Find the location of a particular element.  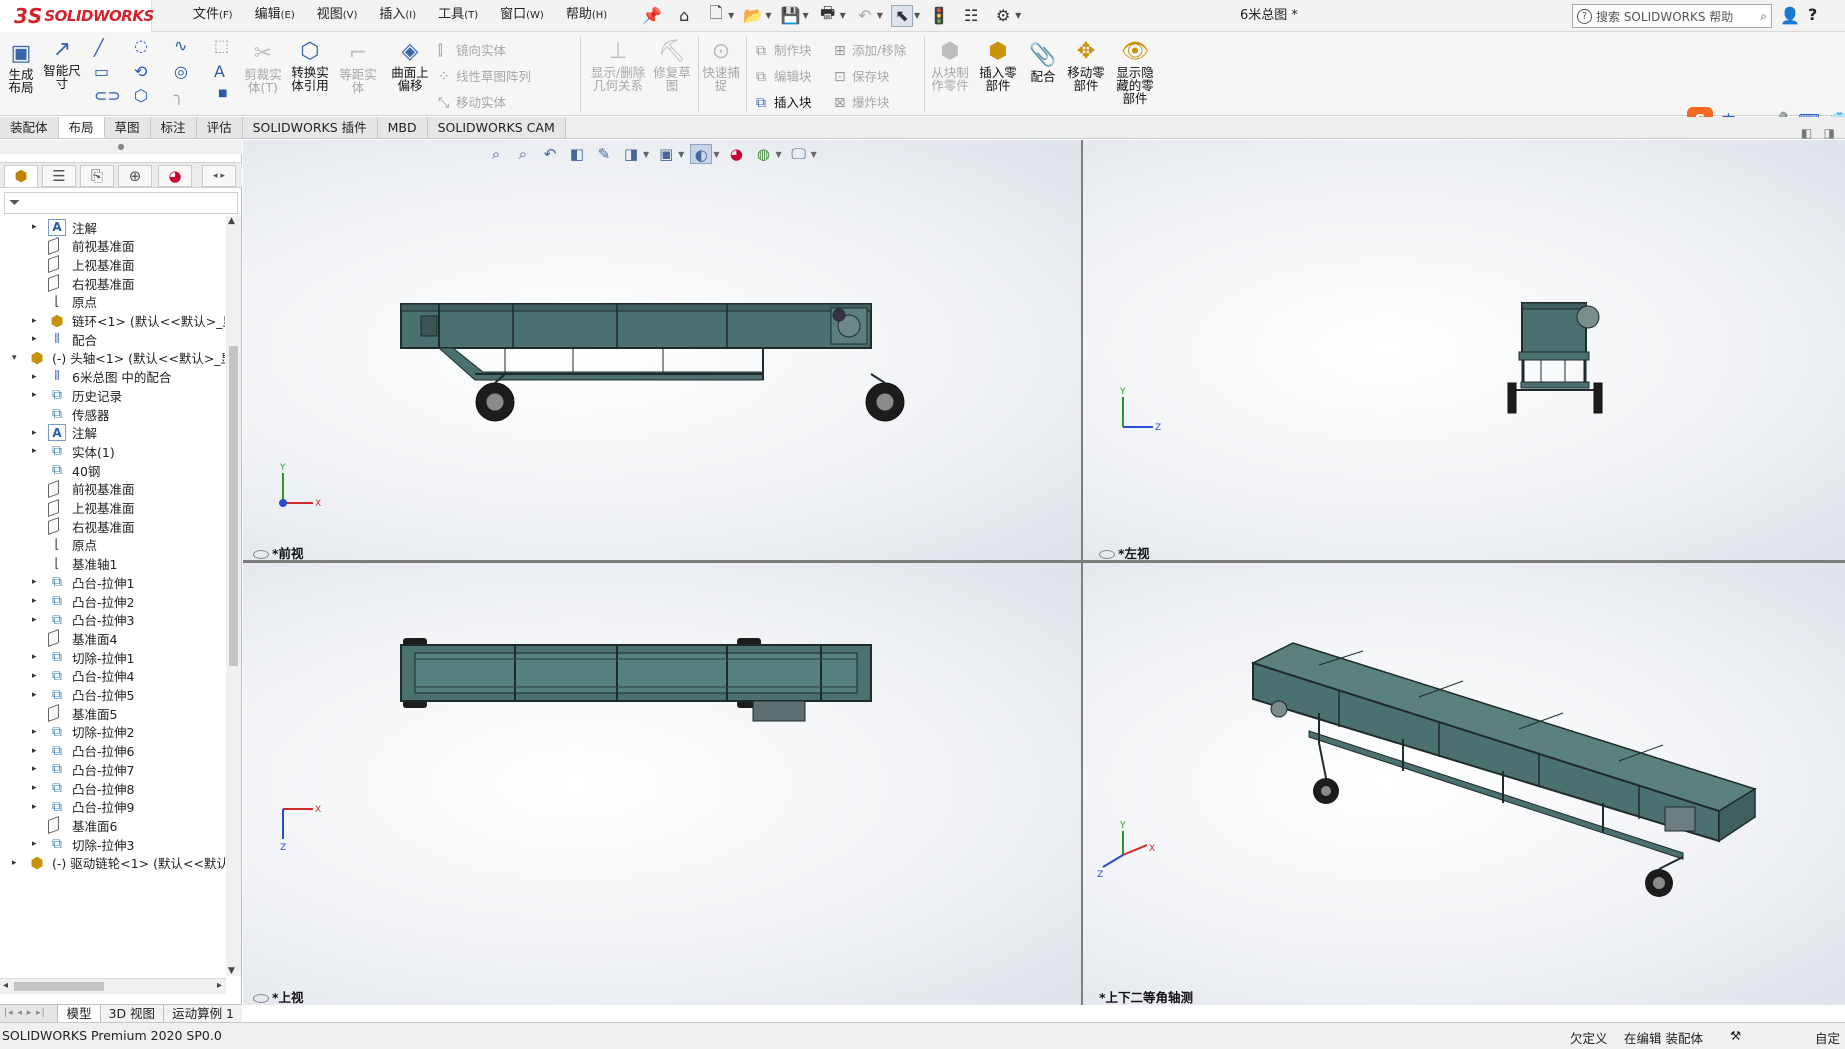

configuration-manager-tab-icon: ⎘ is located at coordinates (97, 176).